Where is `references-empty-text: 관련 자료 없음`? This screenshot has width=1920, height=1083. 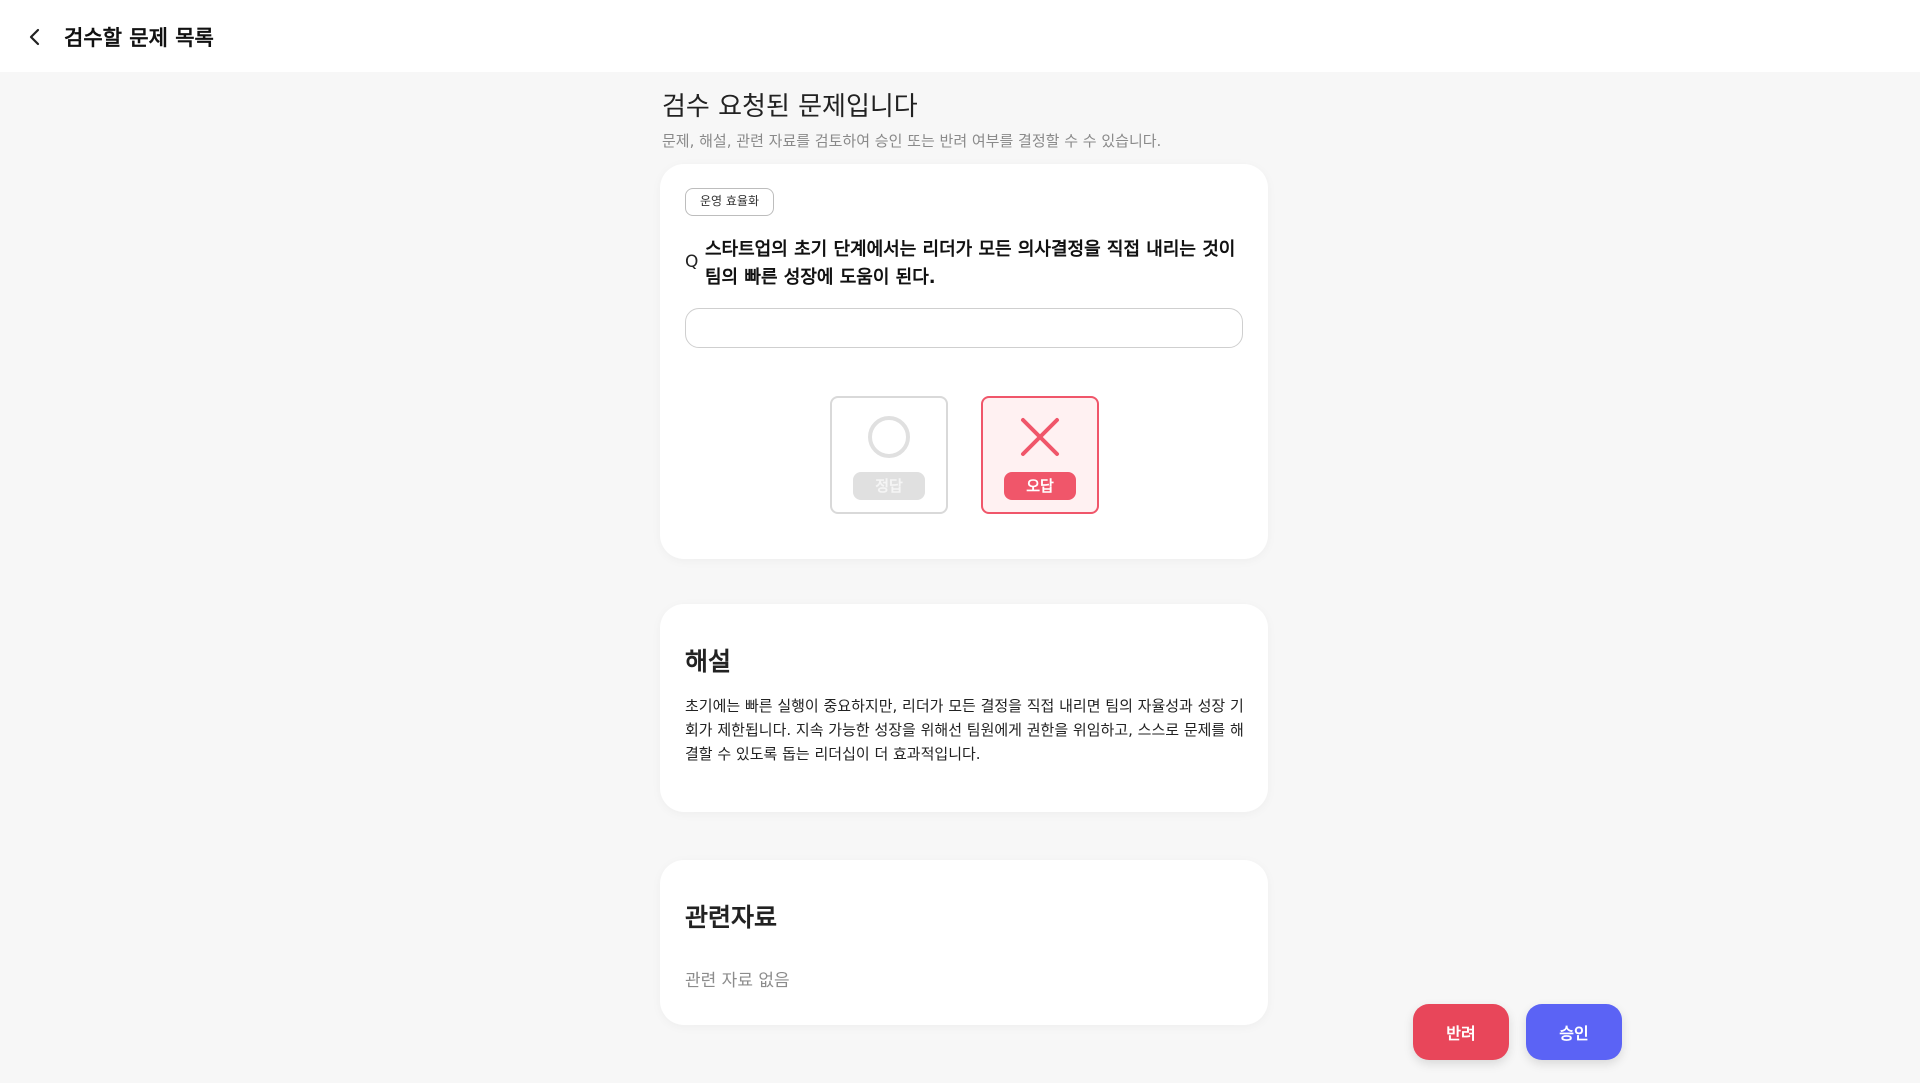
references-empty-text: 관련 자료 없음 is located at coordinates (737, 981).